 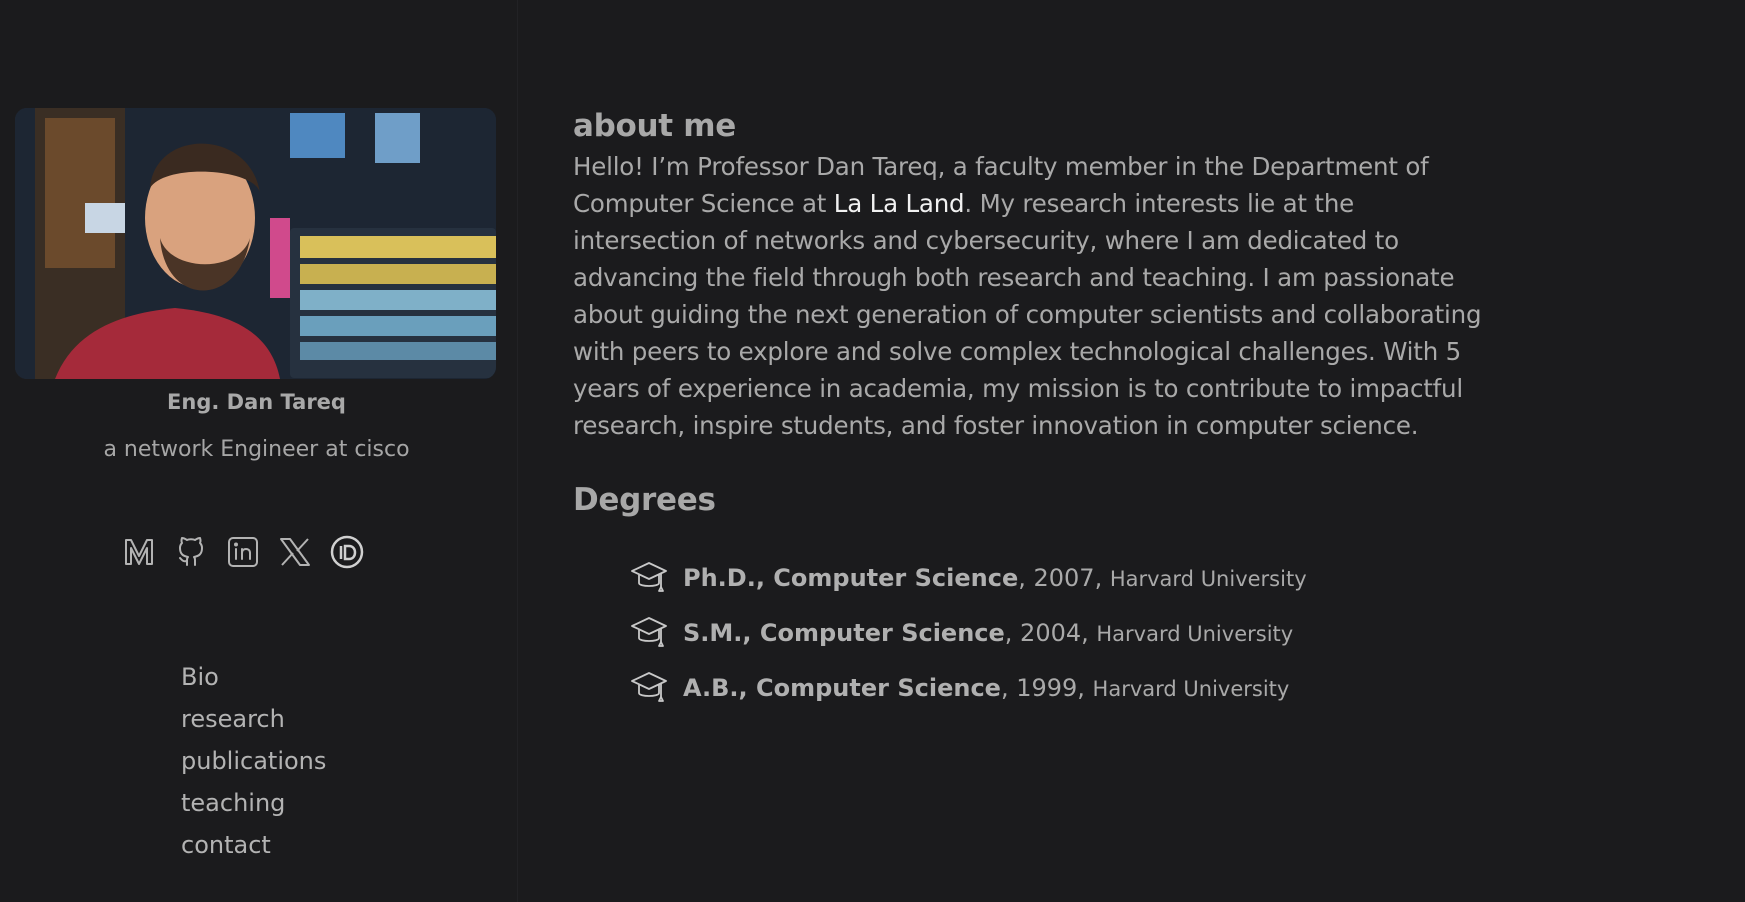 What do you see at coordinates (1050, 632) in the screenshot?
I see `degree-year: , 2004,` at bounding box center [1050, 632].